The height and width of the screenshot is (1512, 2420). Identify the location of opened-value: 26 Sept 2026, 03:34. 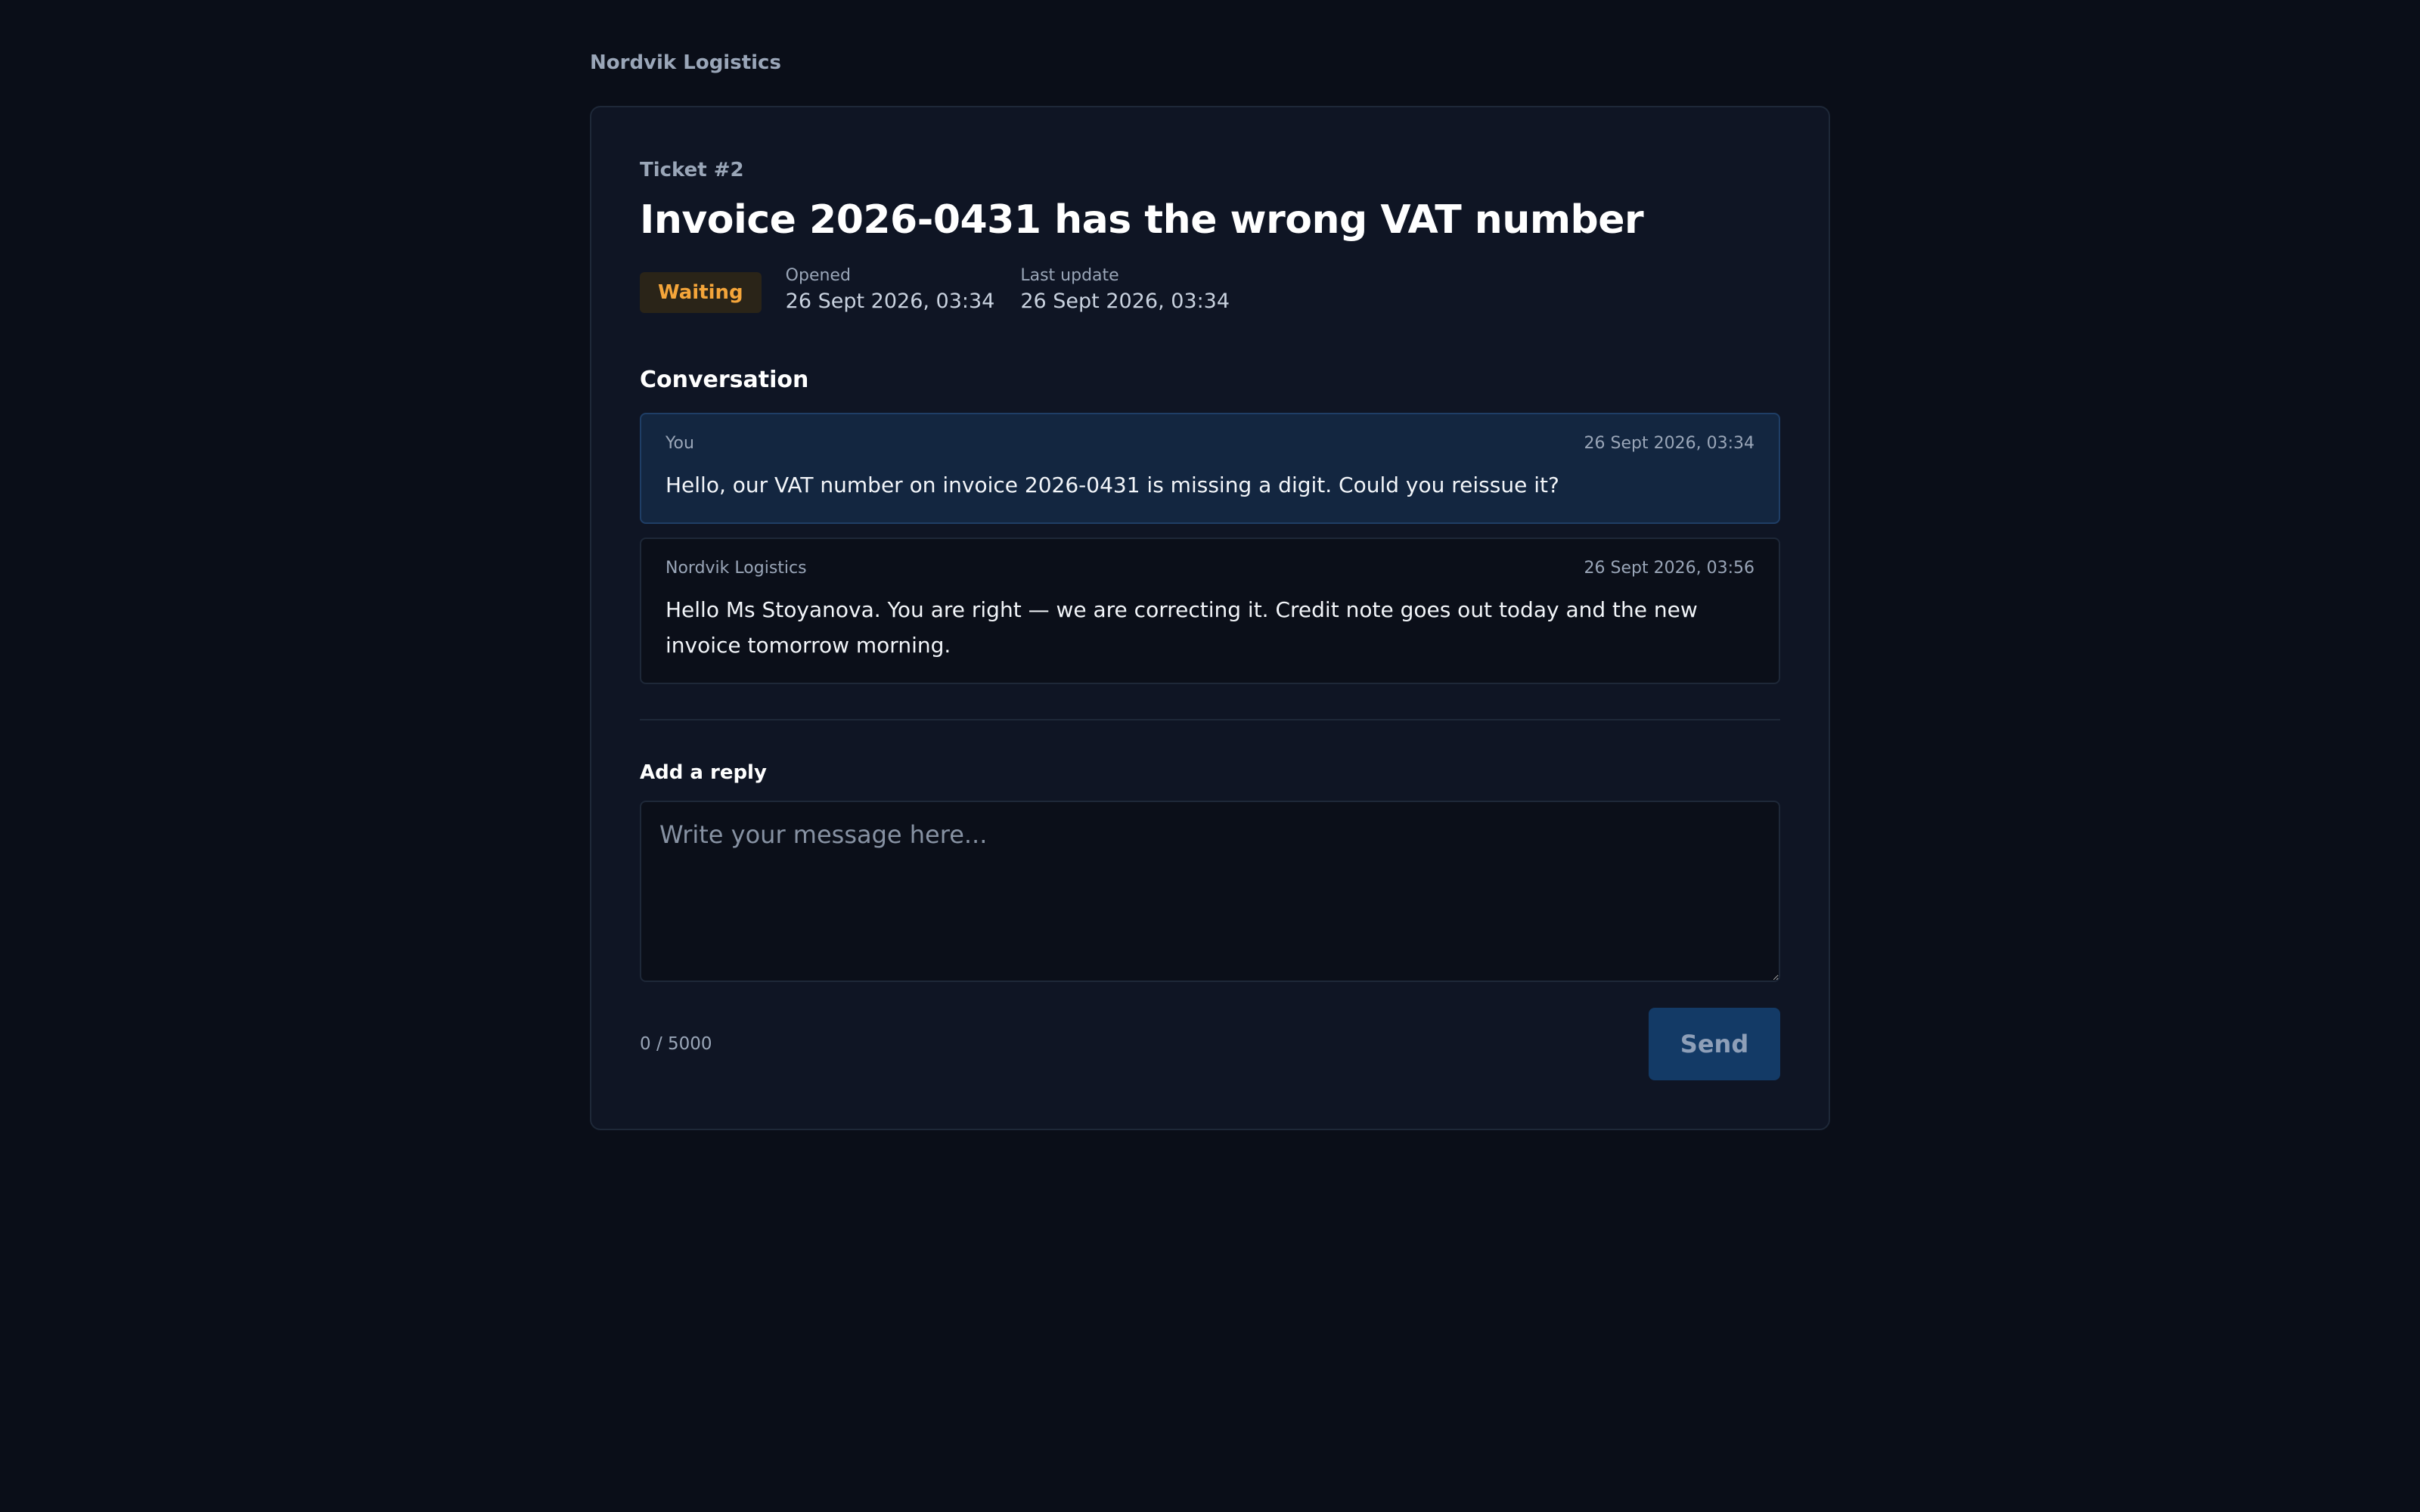
(890, 301).